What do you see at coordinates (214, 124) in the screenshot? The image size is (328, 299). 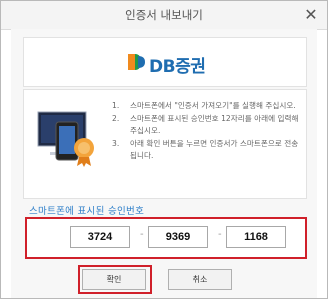 I see `step-text: 스마트폰에 표시된 승인번호 12자리를 아래에 입력해주십시오.` at bounding box center [214, 124].